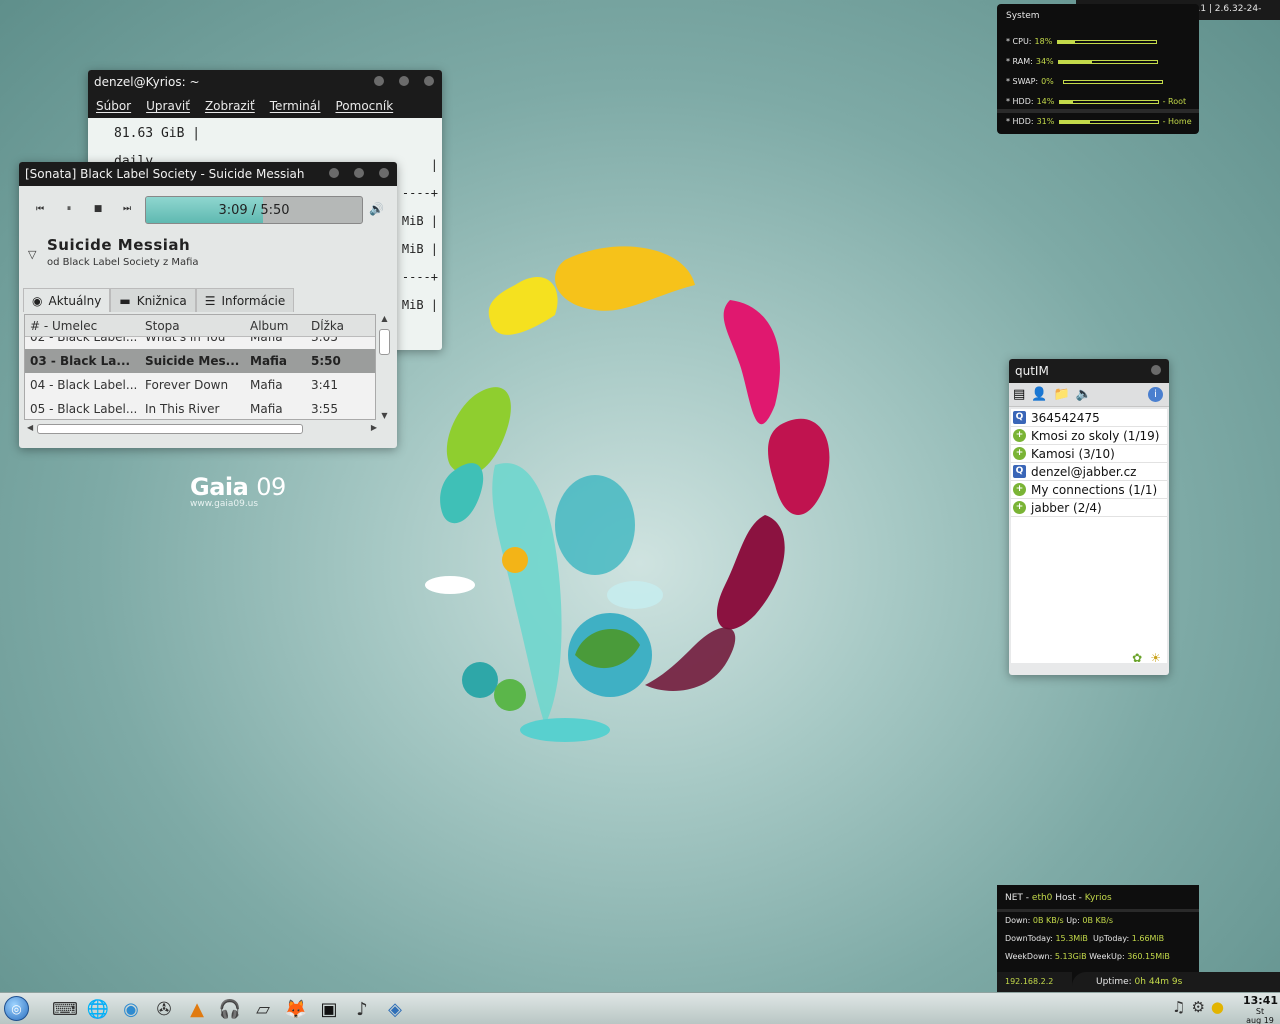  What do you see at coordinates (219, 487) in the screenshot?
I see `gaia-name: Gaia` at bounding box center [219, 487].